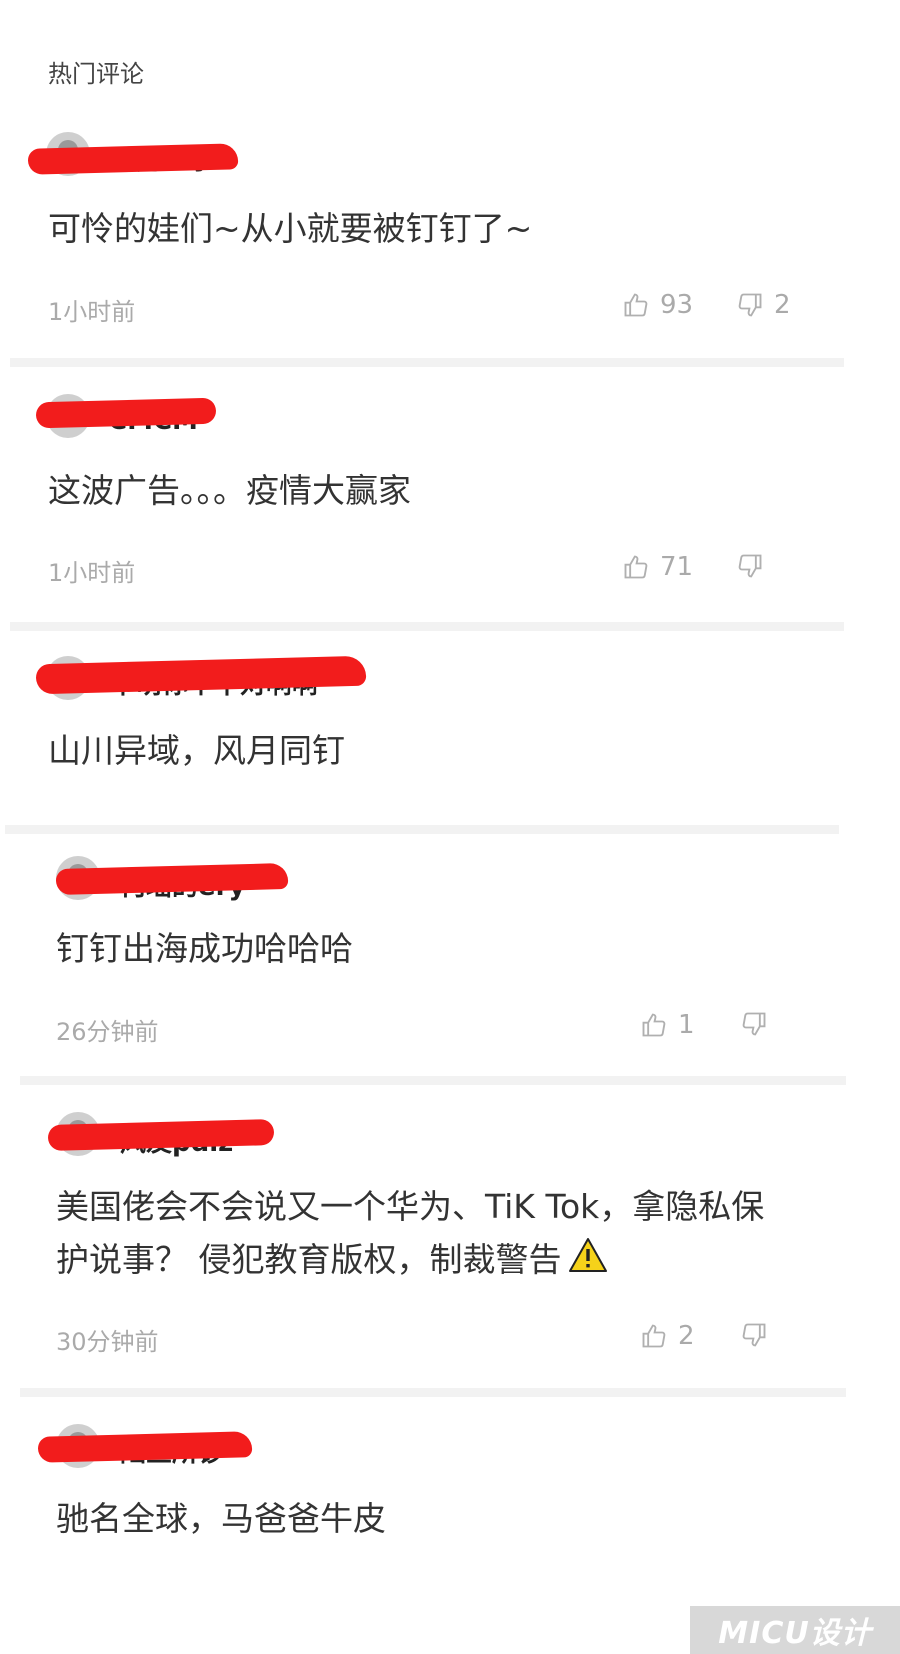  Describe the element at coordinates (107, 1032) in the screenshot. I see `comment-time: 26分钟前` at that location.